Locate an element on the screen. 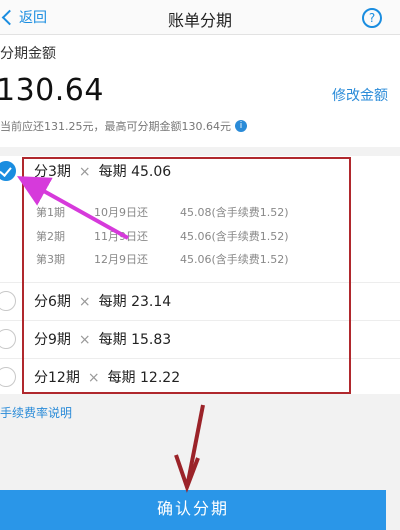 Image resolution: width=400 pixels, height=530 pixels. amount-label: 分期金额 is located at coordinates (28, 54).